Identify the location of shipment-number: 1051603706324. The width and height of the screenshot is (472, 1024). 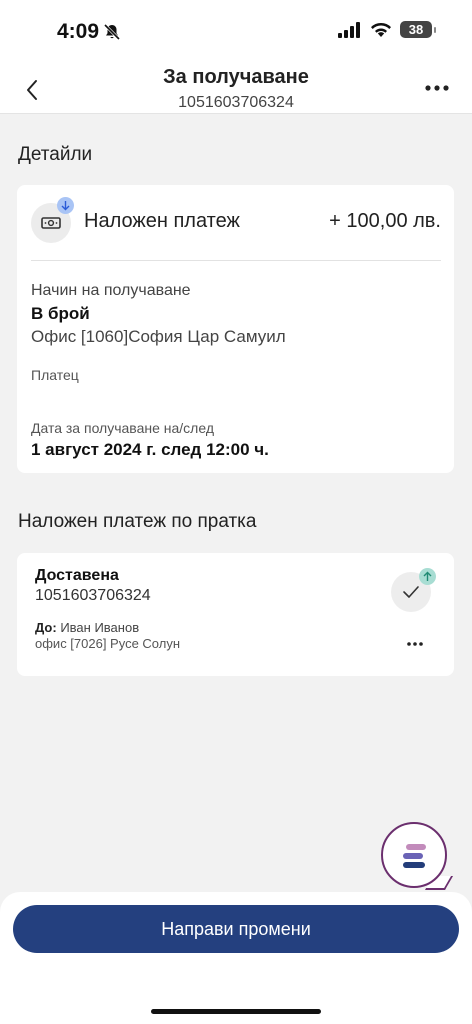
(93, 595).